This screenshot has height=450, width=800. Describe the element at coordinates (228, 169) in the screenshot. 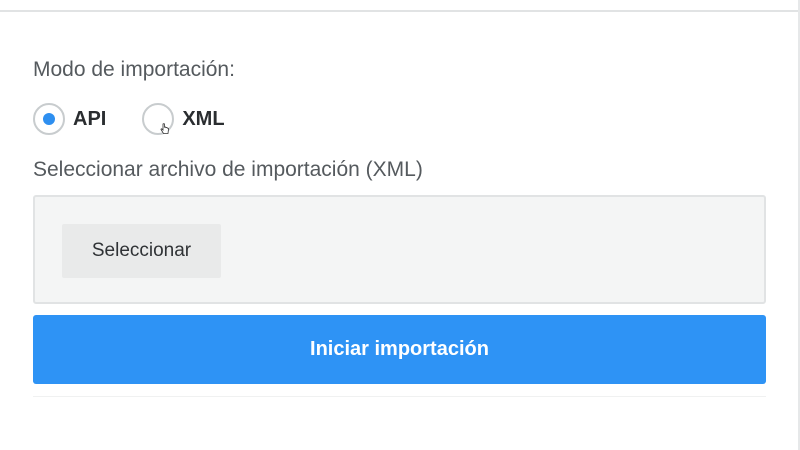

I see `file-select-label: Seleccionar archivo de importación (XML)` at that location.